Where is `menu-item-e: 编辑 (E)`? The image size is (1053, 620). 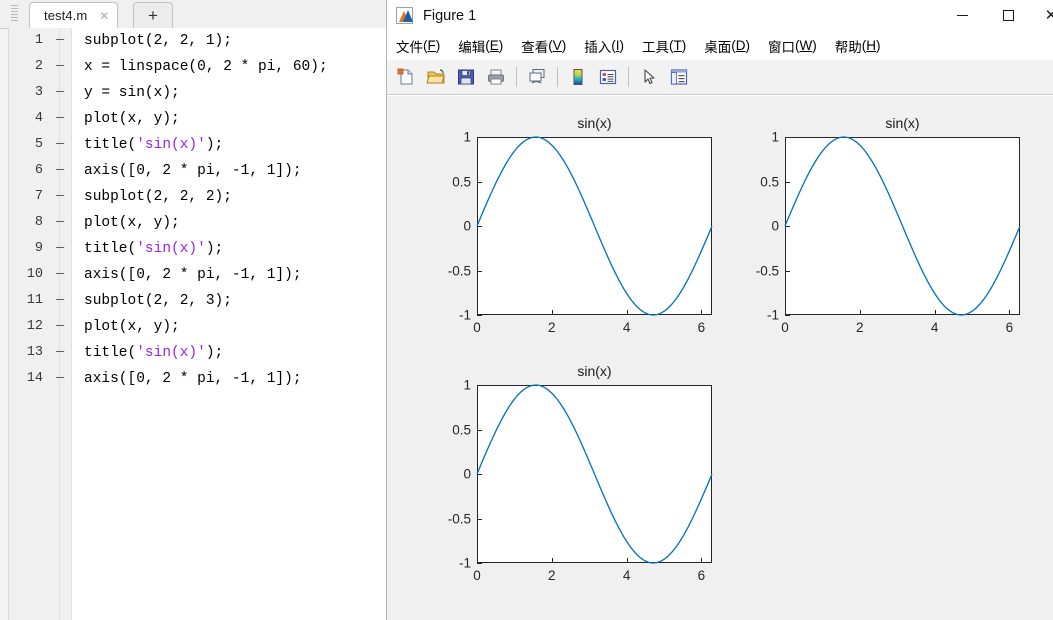 menu-item-e: 编辑 (E) is located at coordinates (480, 45).